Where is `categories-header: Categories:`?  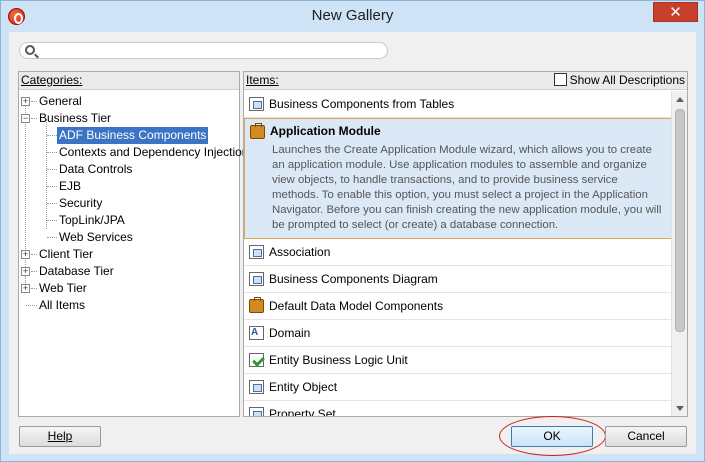 categories-header: Categories: is located at coordinates (129, 81).